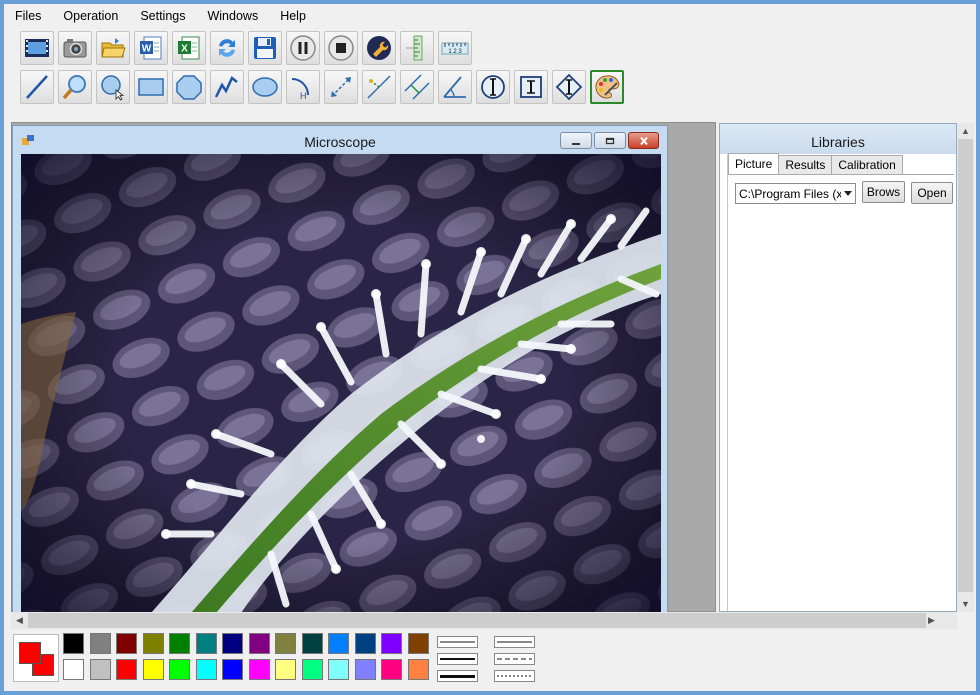  What do you see at coordinates (232, 17) in the screenshot?
I see `menu-windows: Windows` at bounding box center [232, 17].